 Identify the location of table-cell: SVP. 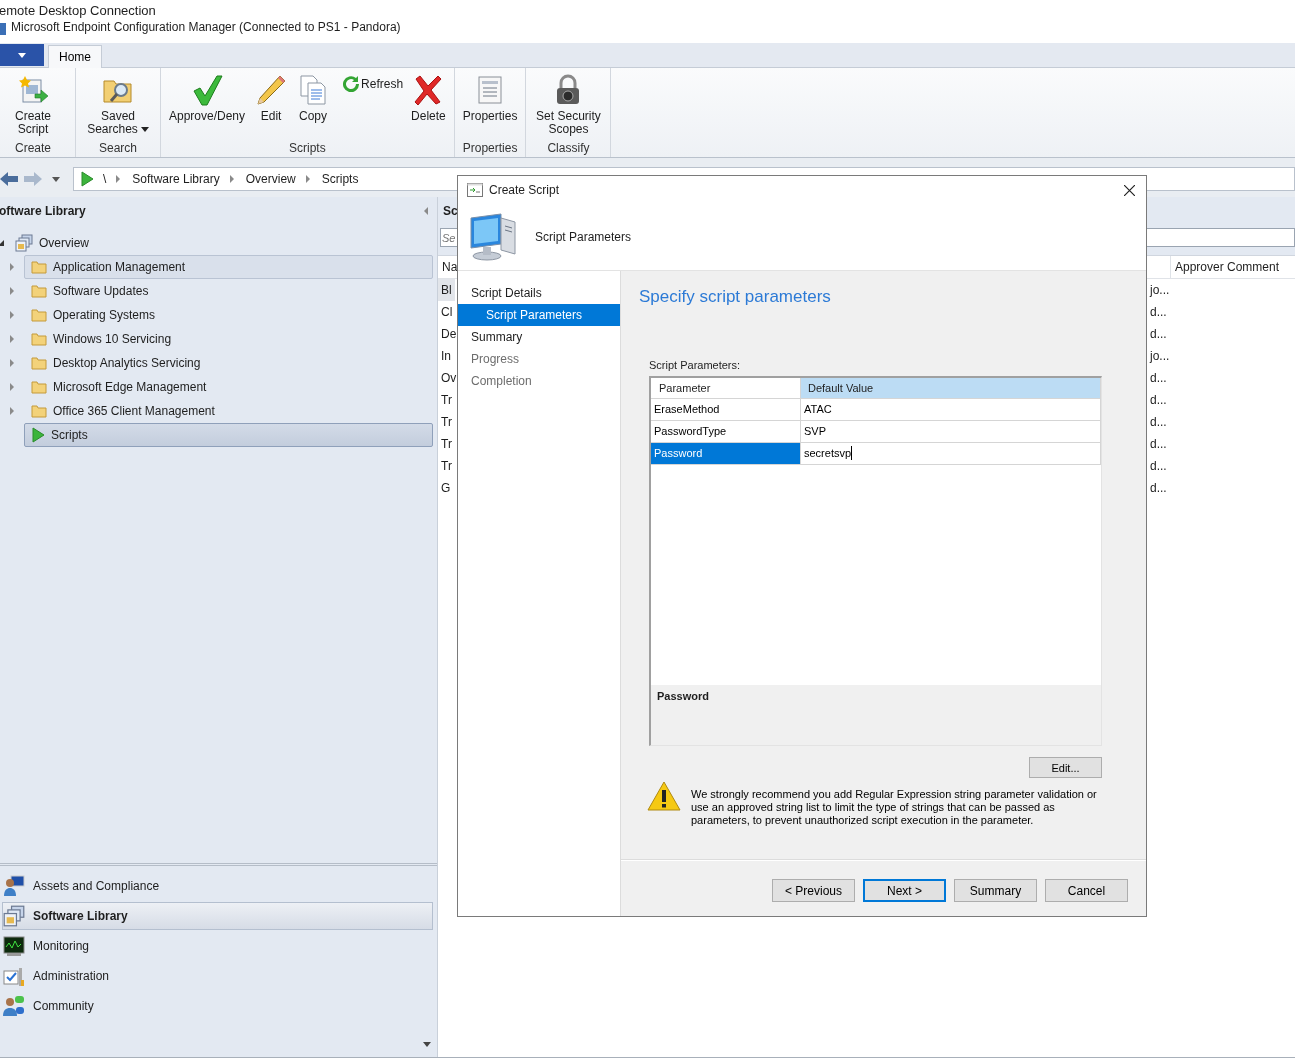
(951, 432).